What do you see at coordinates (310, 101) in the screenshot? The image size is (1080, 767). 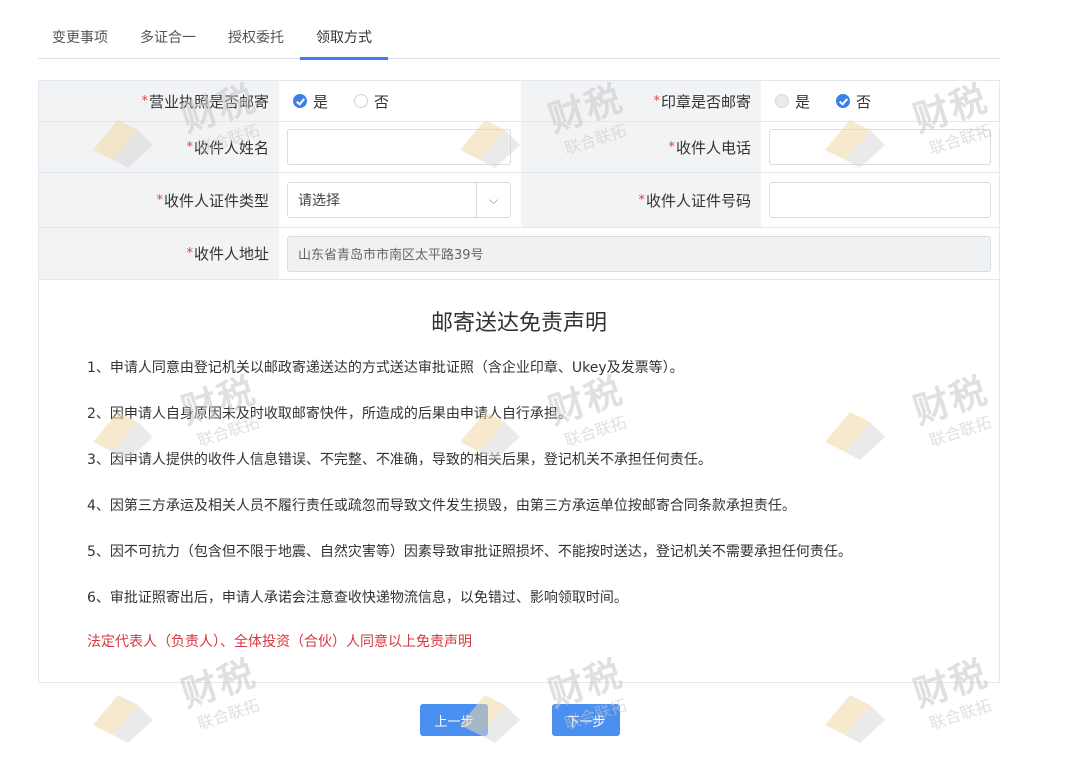 I see `license-mail-yes-radio: 是` at bounding box center [310, 101].